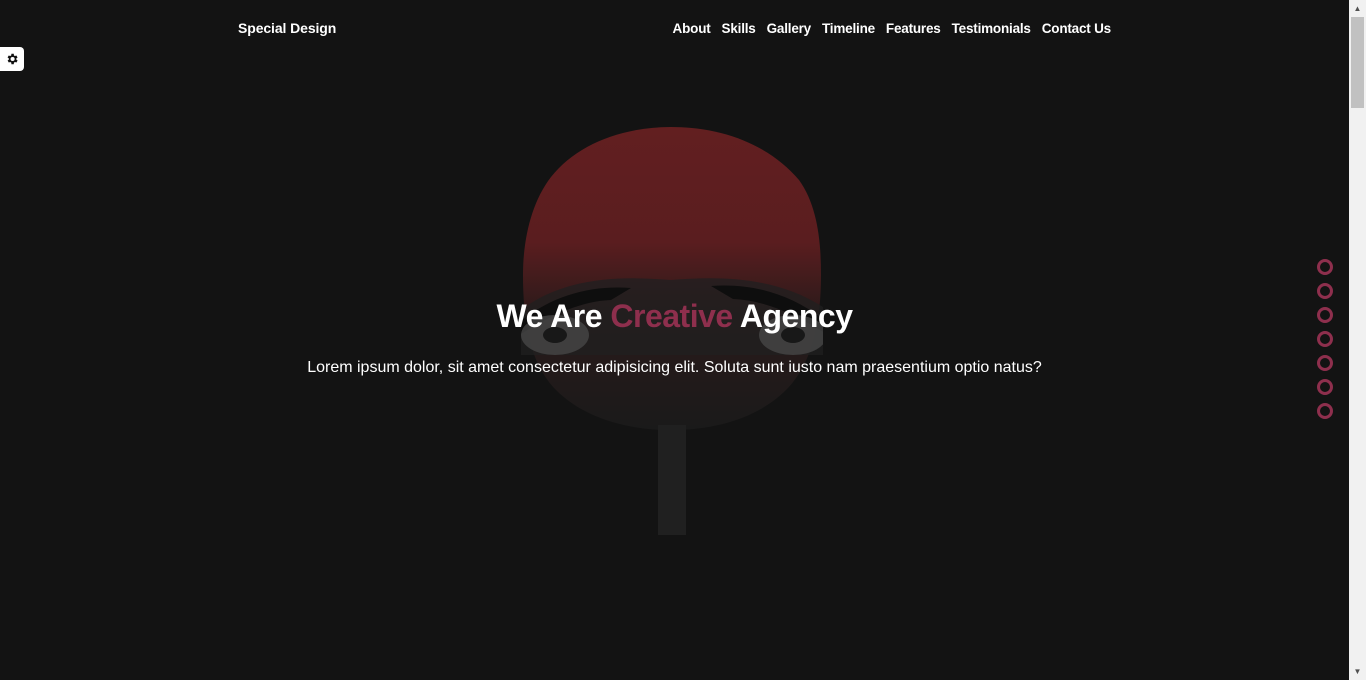 The height and width of the screenshot is (680, 1366). I want to click on nav-link-contact: Contact Us, so click(1076, 28).